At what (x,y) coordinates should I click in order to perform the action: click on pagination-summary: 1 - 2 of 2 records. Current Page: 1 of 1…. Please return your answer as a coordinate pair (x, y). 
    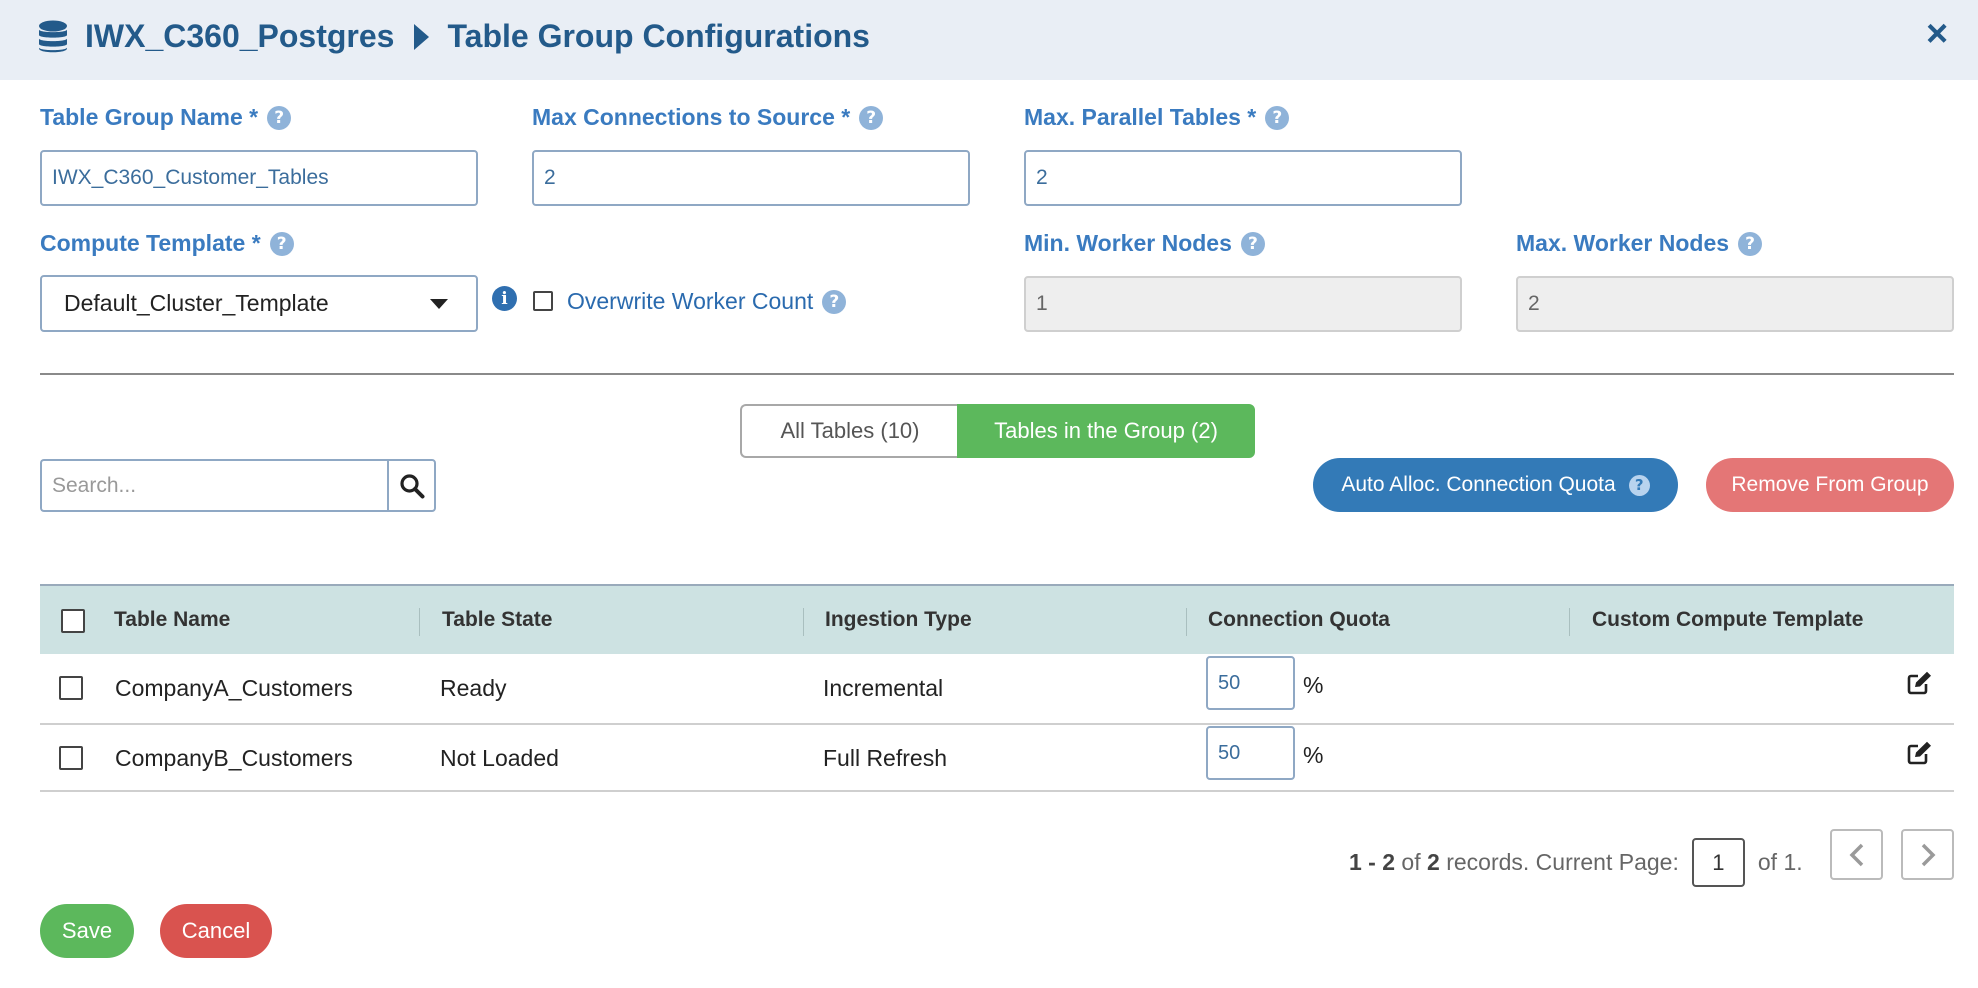
    Looking at the image, I should click on (1576, 862).